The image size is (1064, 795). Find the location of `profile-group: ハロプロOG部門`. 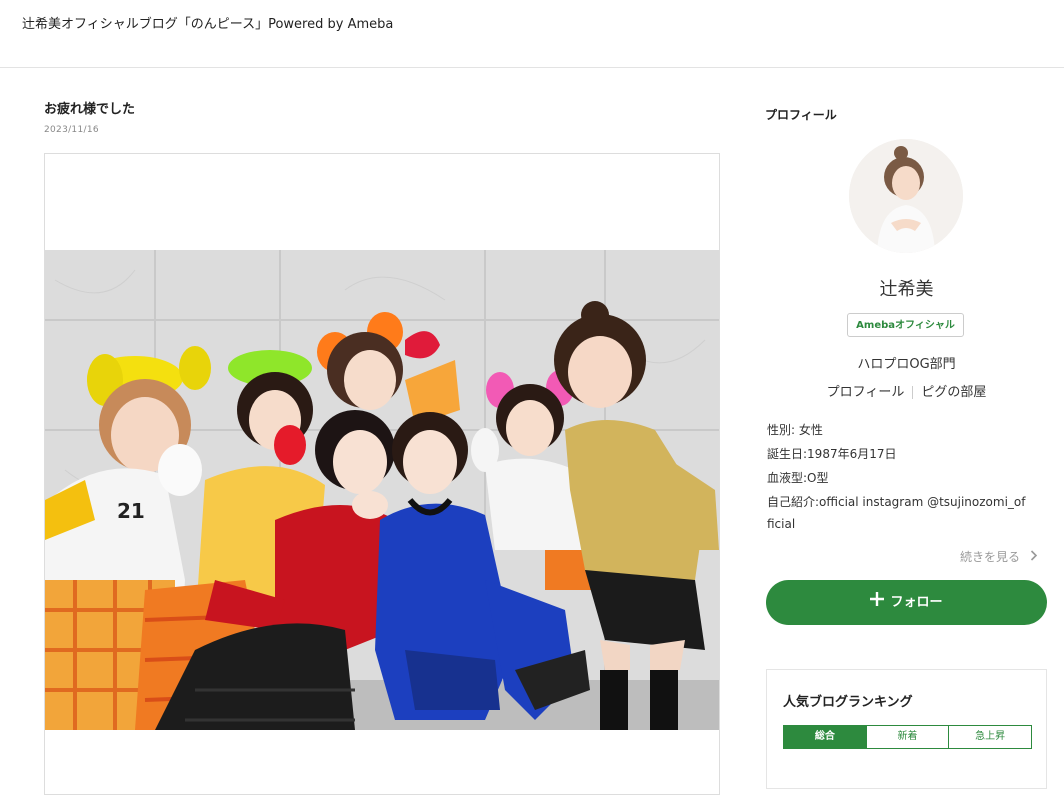

profile-group: ハロプロOG部門 is located at coordinates (906, 362).